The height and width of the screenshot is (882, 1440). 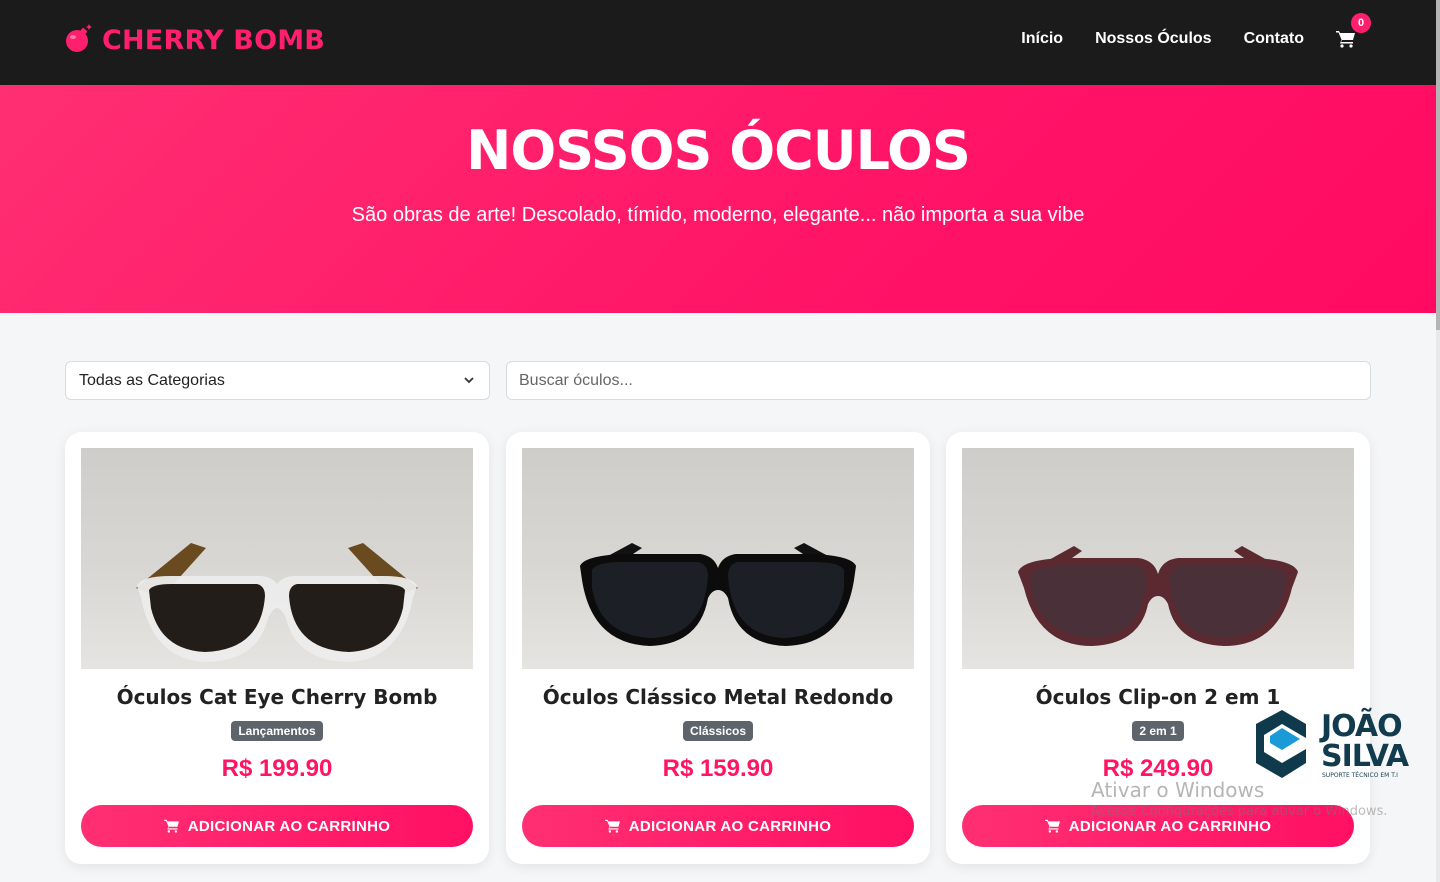 What do you see at coordinates (214, 40) in the screenshot?
I see `brand-name: CHERRY BOMB` at bounding box center [214, 40].